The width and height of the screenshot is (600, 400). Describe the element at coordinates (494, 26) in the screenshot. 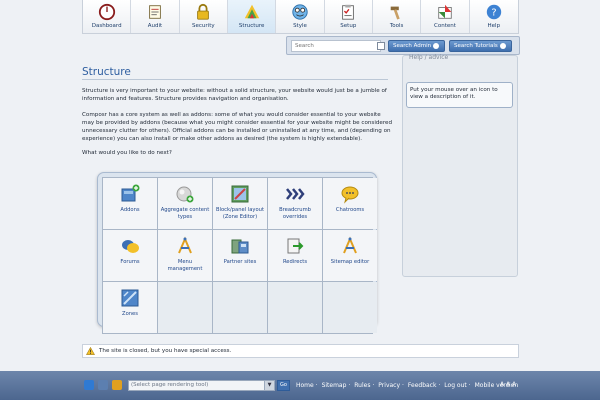

I see `tab-label: Help` at that location.